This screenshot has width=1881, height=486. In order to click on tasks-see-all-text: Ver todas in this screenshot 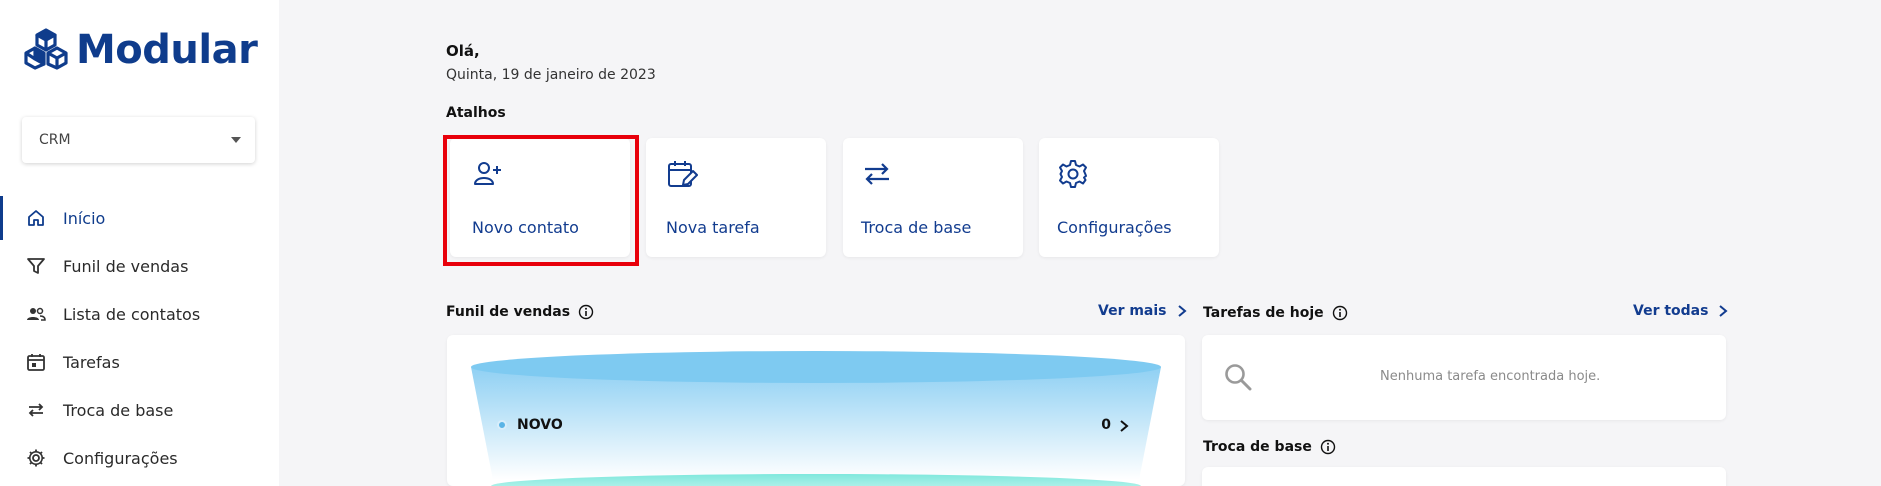, I will do `click(1671, 311)`.